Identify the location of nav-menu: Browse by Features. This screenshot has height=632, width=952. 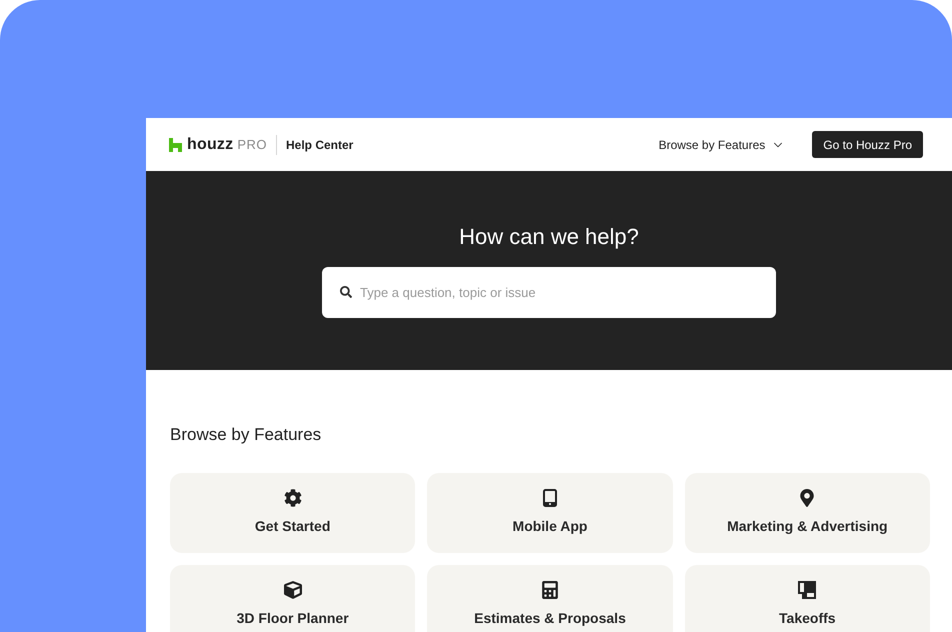
(722, 145).